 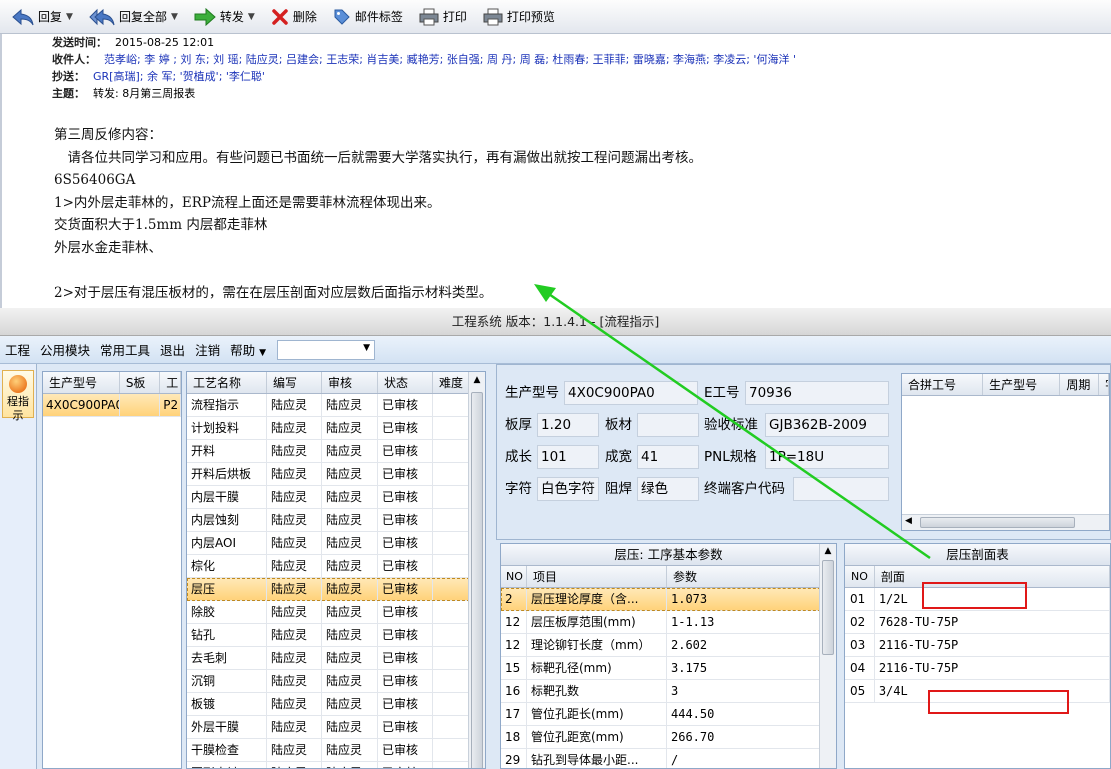 I want to click on delete-button: 删除, so click(x=294, y=17).